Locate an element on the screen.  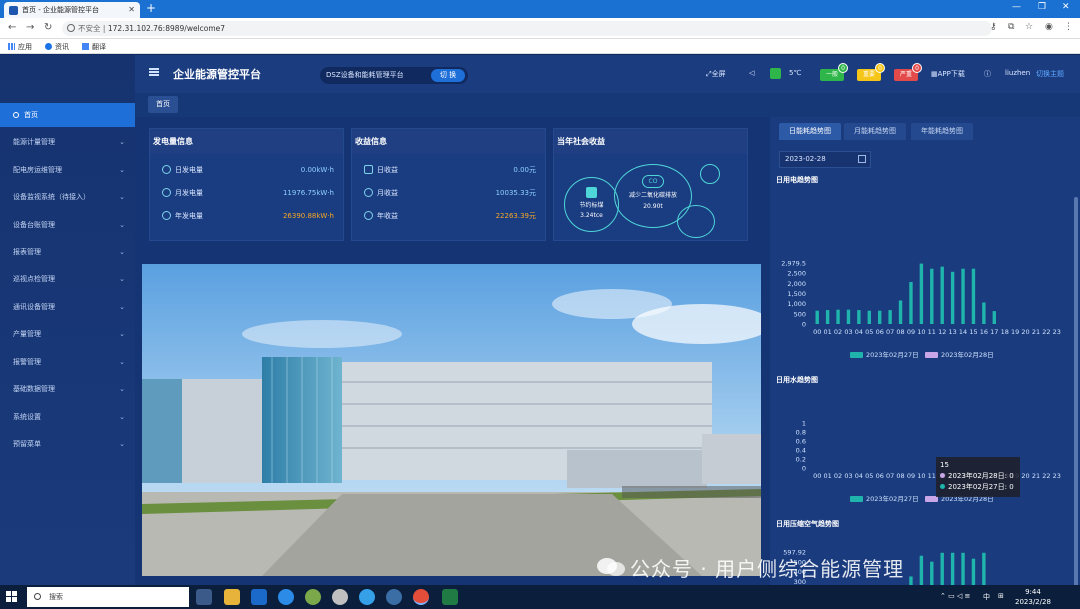
income-info-card: 收益信息 日收益 0.00元 月收益 10035.33元 年收益 22263.39元 is located at coordinates (448, 184).